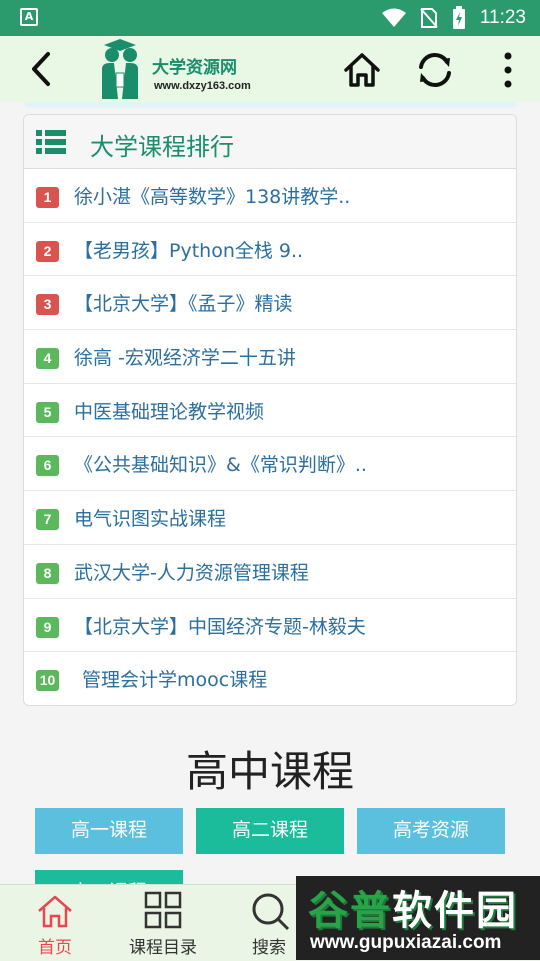  I want to click on ranking-title: 大学课程排行, so click(162, 147).